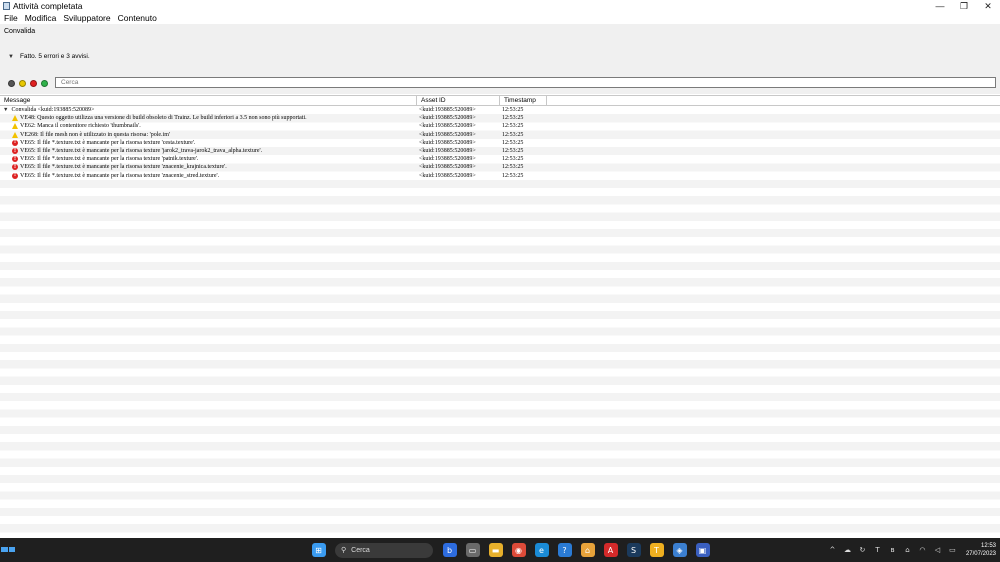 This screenshot has width=1000, height=562. I want to click on acrobat-icon: A, so click(610, 550).